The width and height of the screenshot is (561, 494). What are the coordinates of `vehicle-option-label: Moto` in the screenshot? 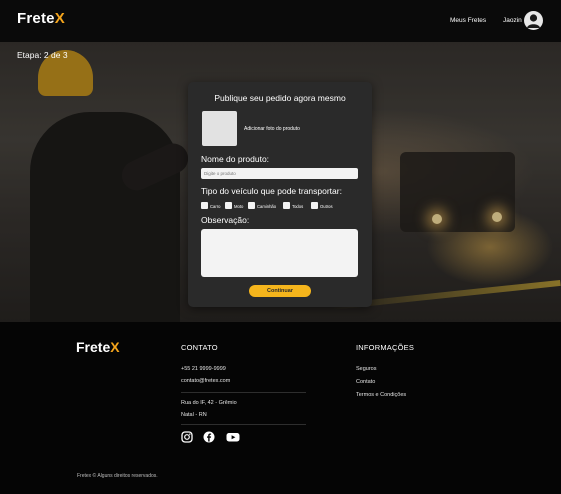 It's located at (239, 206).